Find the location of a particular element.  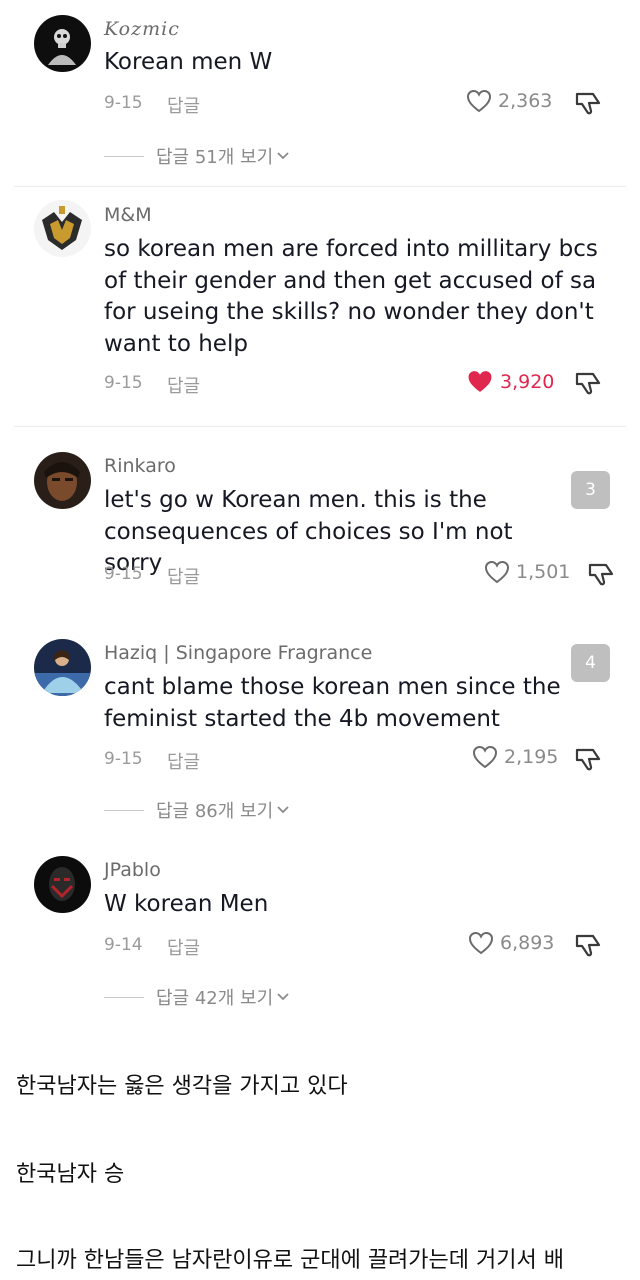

like-count: 2,195 is located at coordinates (531, 757).